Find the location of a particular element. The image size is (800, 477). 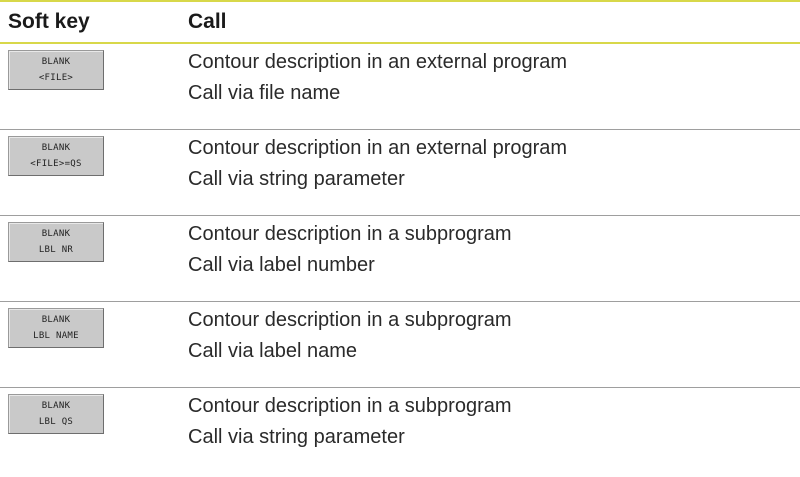

blank-file-softkey: BLANK <FILE> is located at coordinates (56, 70).